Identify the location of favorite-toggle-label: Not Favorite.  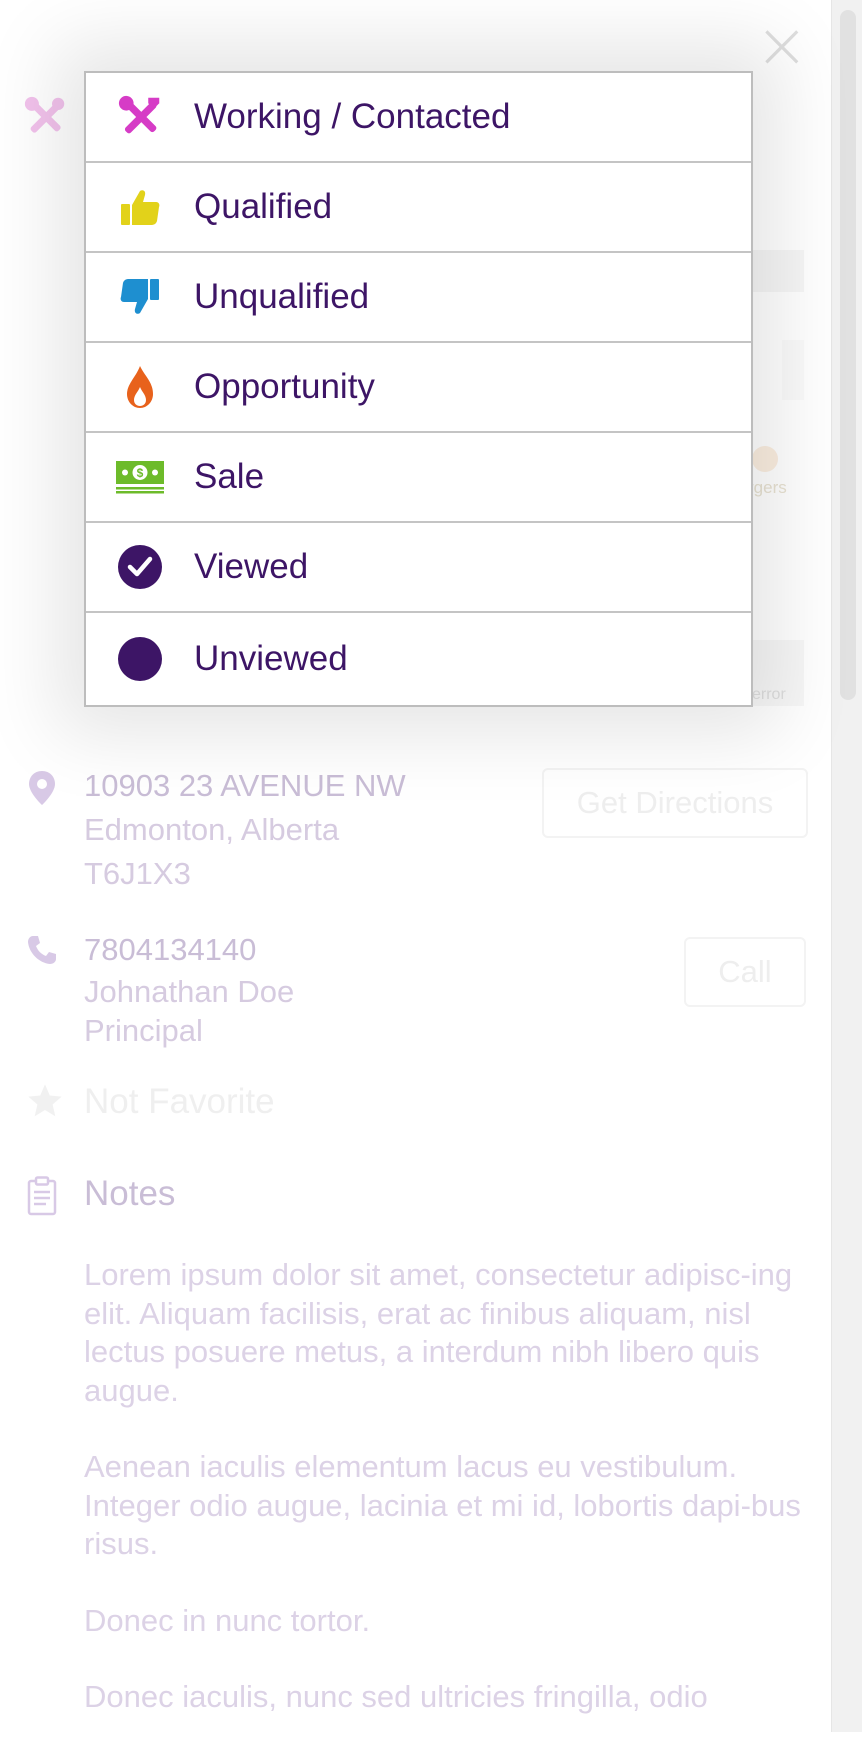
(179, 1102).